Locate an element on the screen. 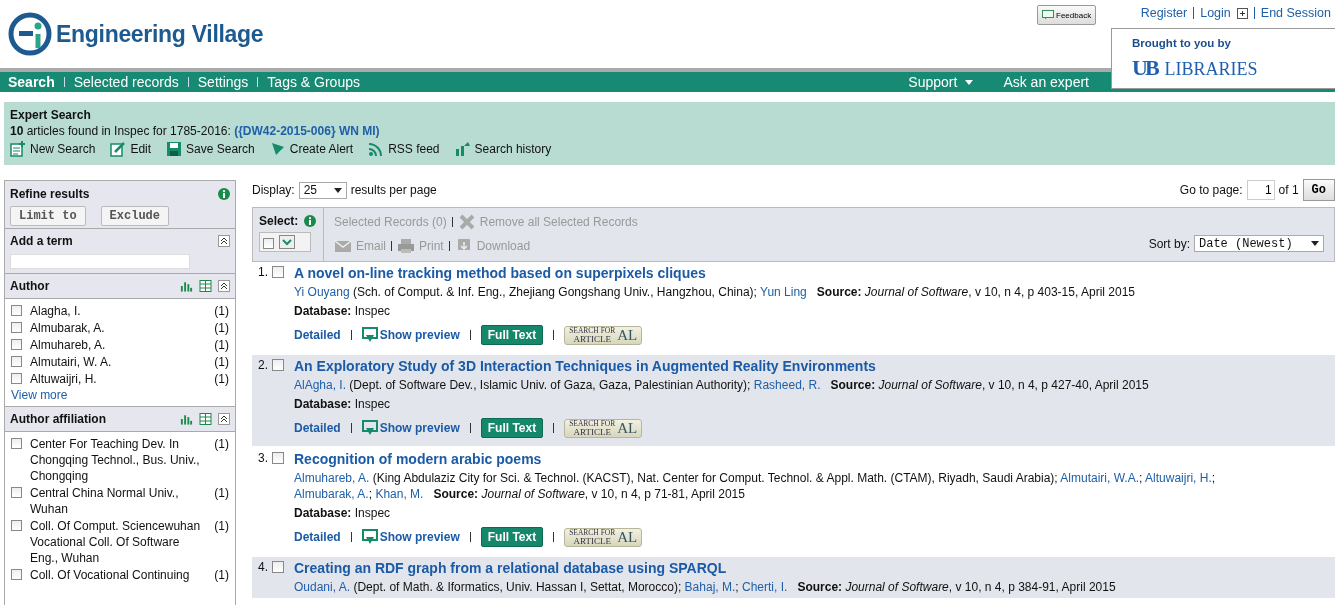 This screenshot has height=605, width=1335. nav-tab: Search is located at coordinates (31, 82).